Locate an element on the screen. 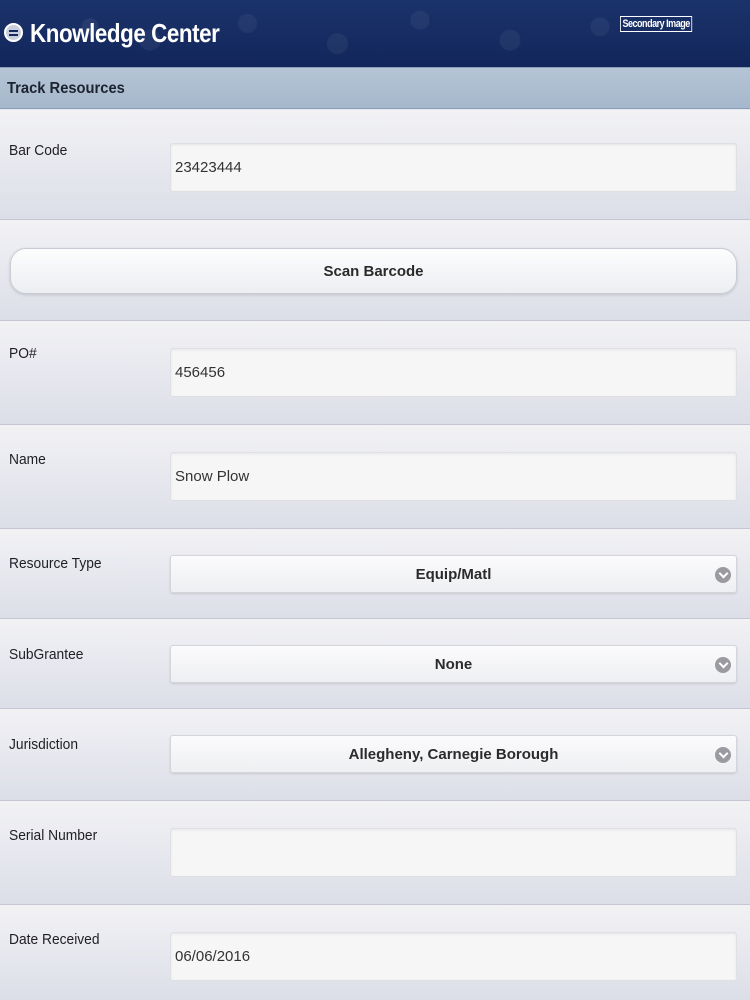  jurisdiction-row: Jurisdiction Allegheny, Carnegie Borough is located at coordinates (375, 755).